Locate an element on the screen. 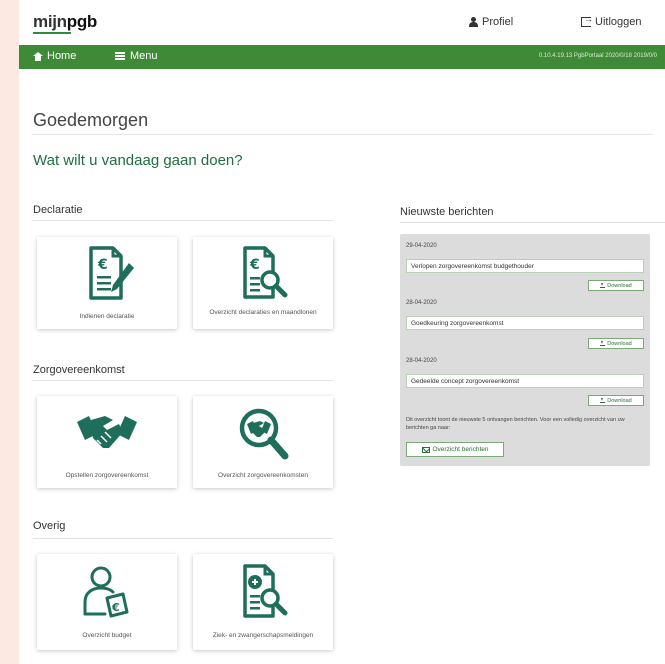 The height and width of the screenshot is (664, 665). person-euro-icon: € is located at coordinates (106, 592).